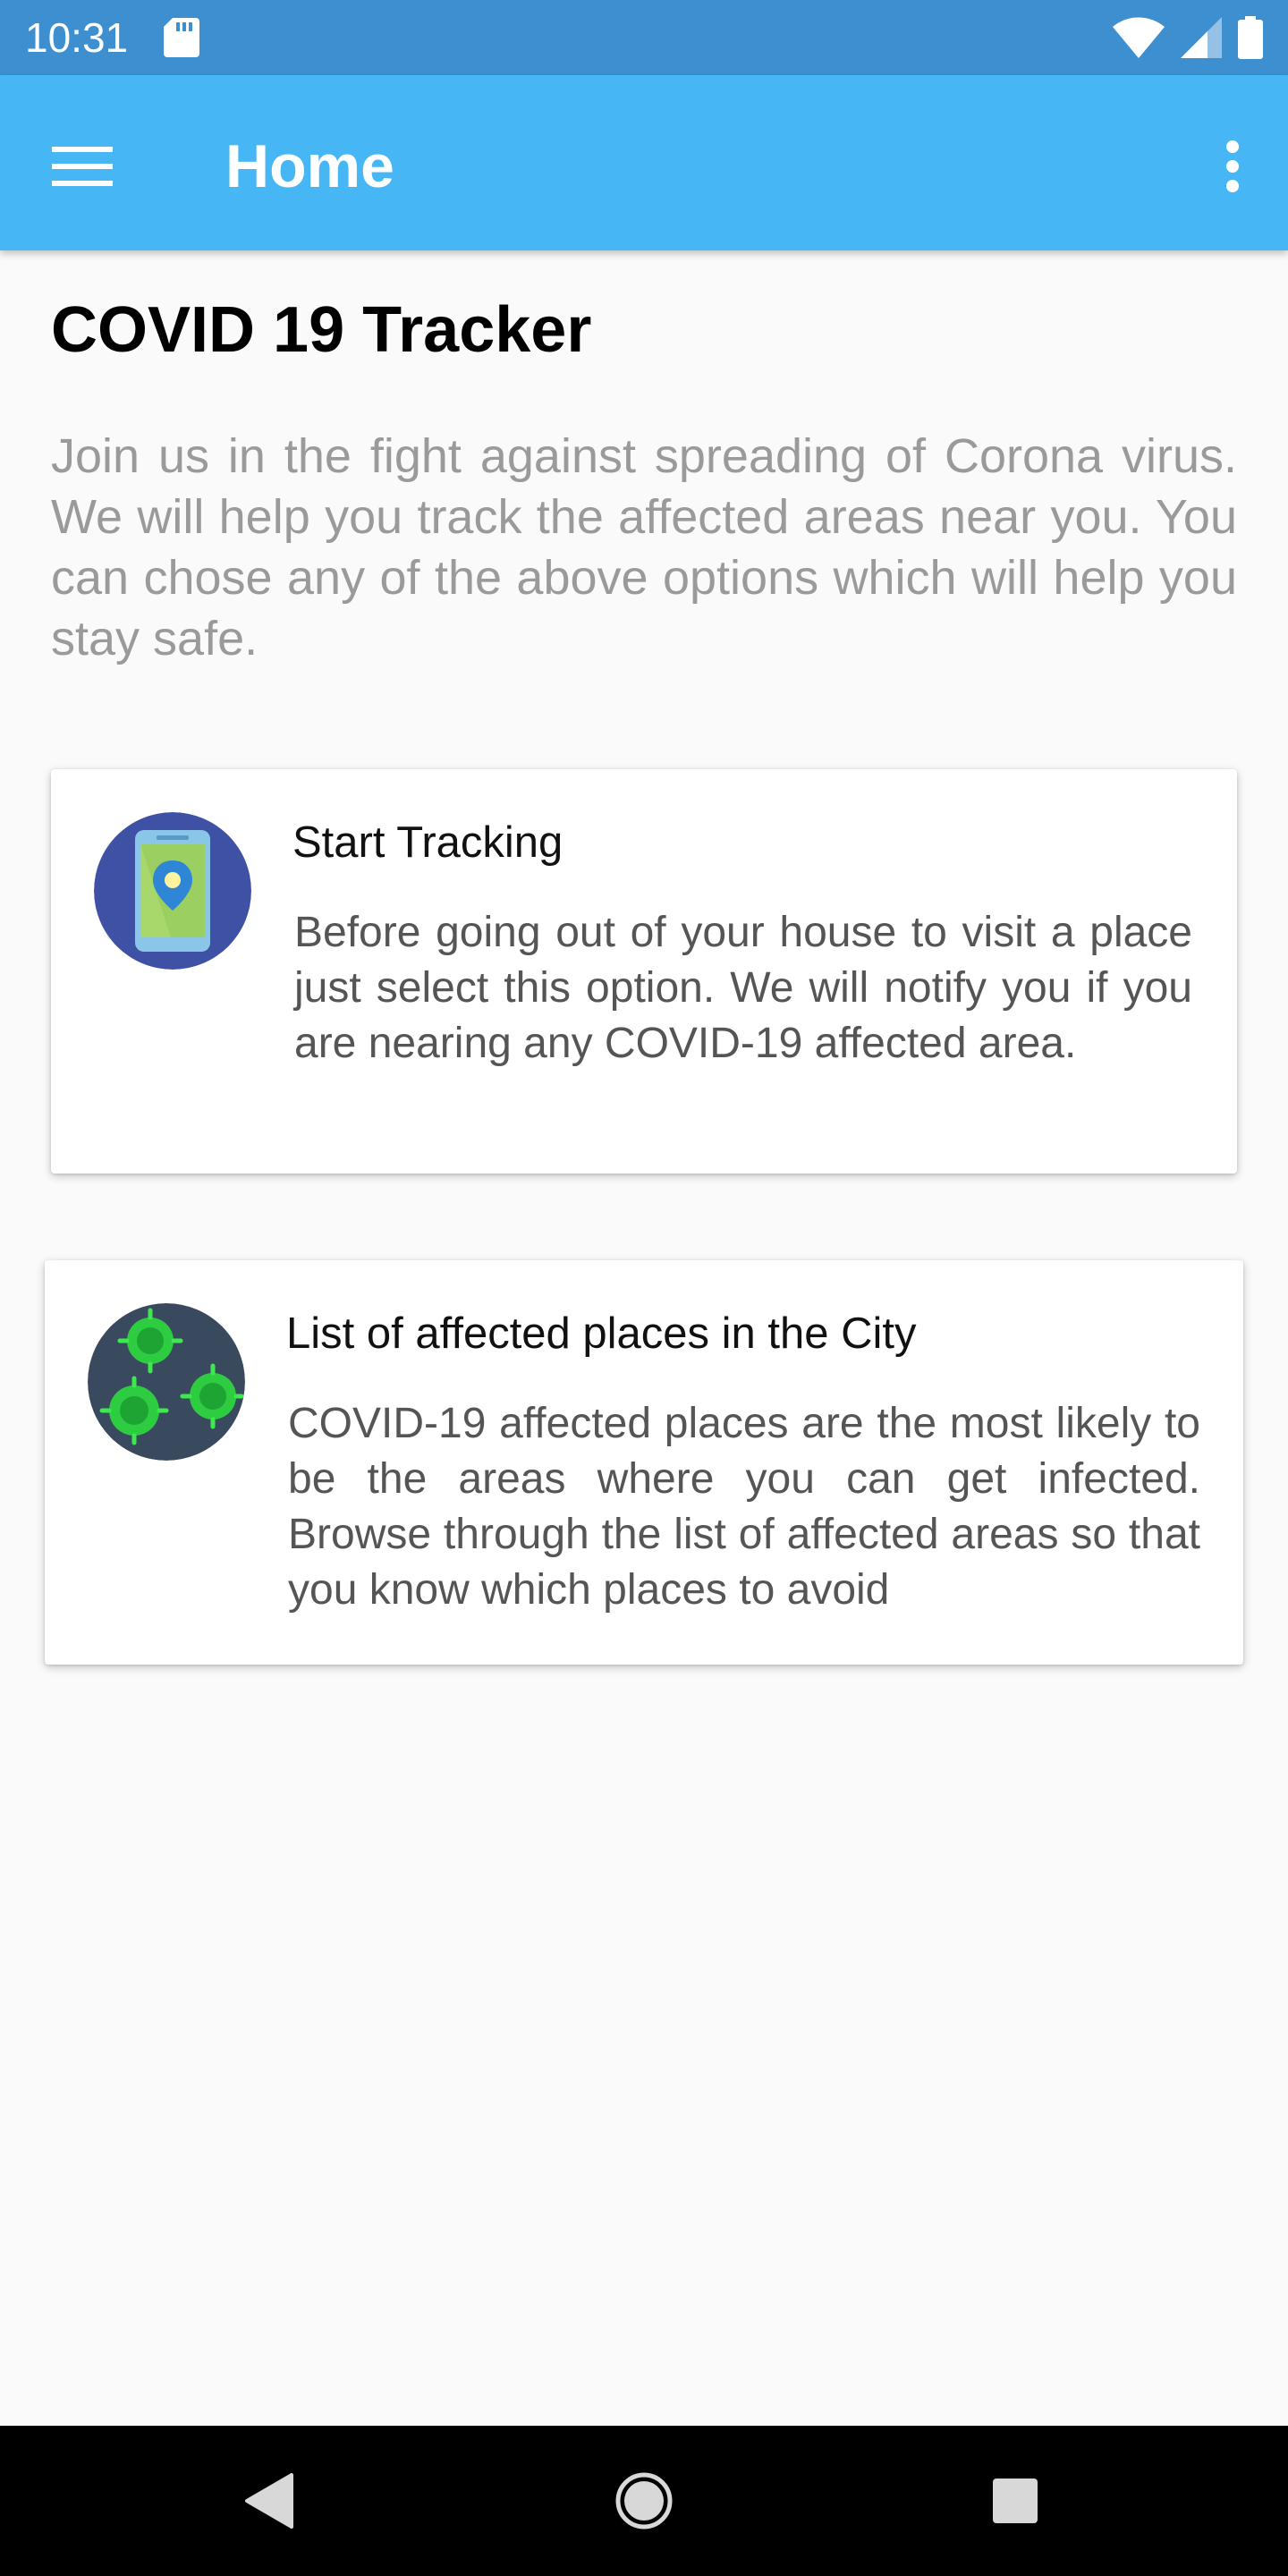  What do you see at coordinates (644, 37) in the screenshot?
I see `status-bar: 10:31` at bounding box center [644, 37].